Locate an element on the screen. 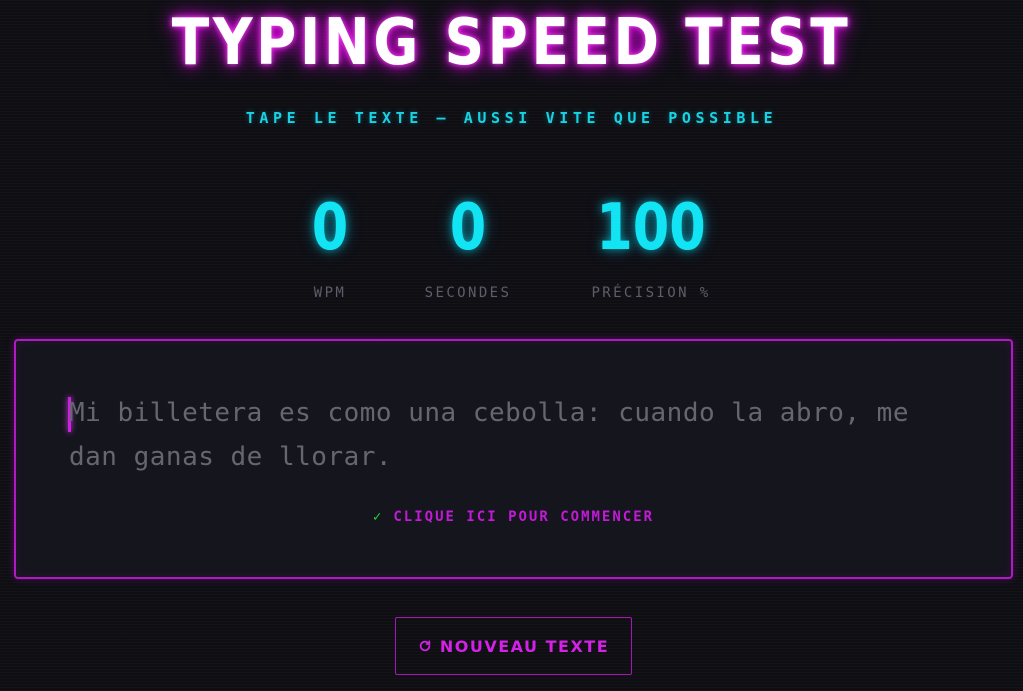 Image resolution: width=1023 pixels, height=691 pixels. wpm-value: 0 is located at coordinates (330, 228).